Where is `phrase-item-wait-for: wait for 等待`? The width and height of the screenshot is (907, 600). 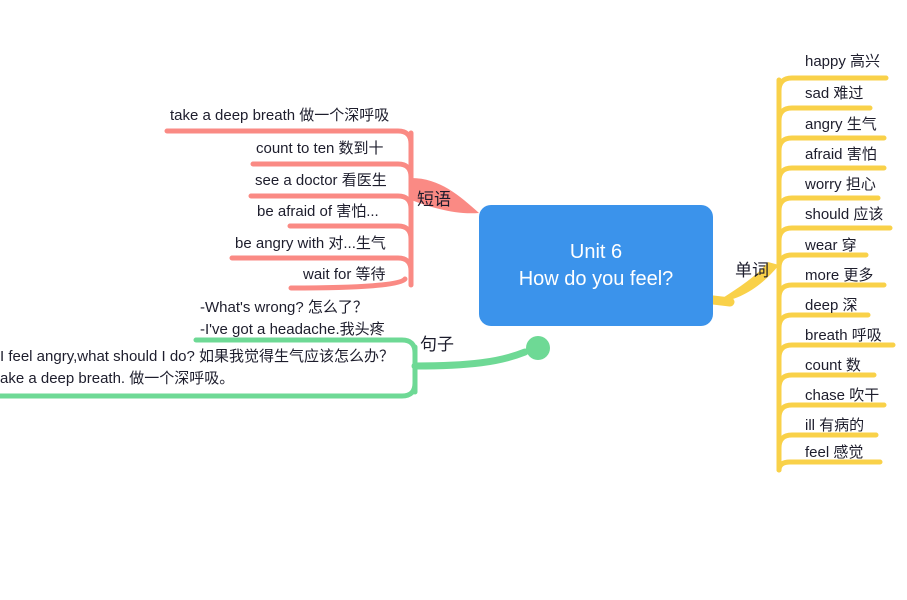
phrase-item-wait-for: wait for 等待 is located at coordinates (344, 273).